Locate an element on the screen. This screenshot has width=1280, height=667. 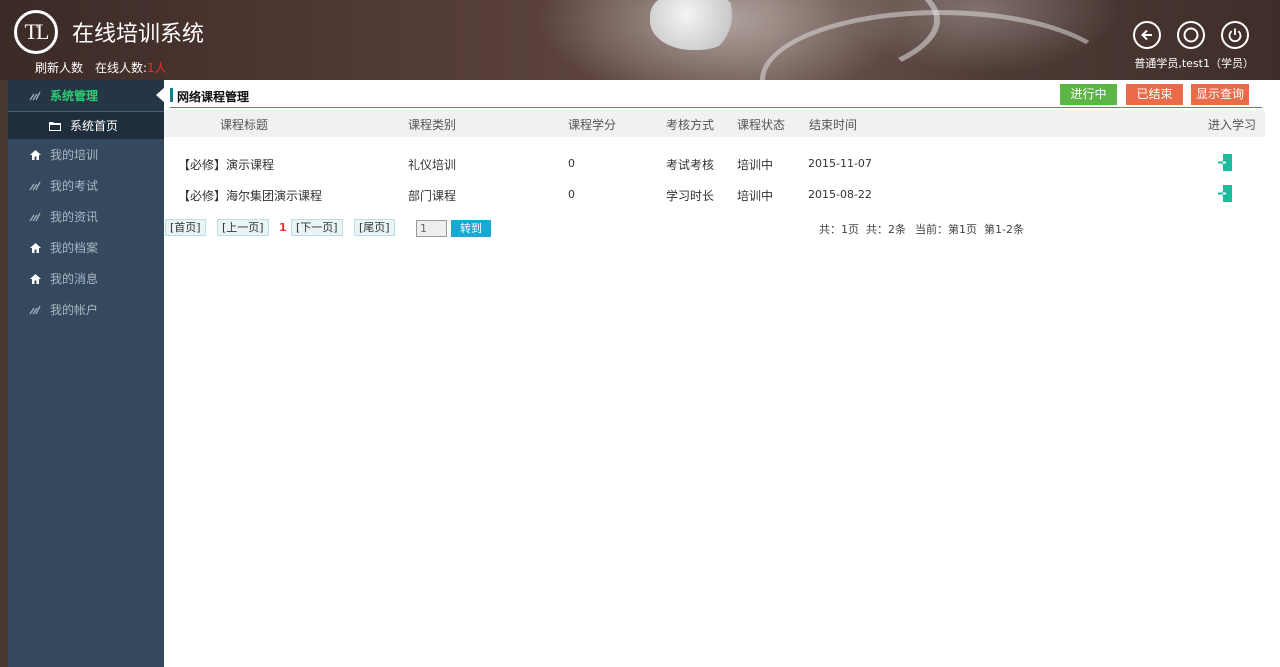
table-row: 【必修】海尔集团演示课程 部门课程 0 学习时长 培训中 2015-08-22 is located at coordinates (714, 196).